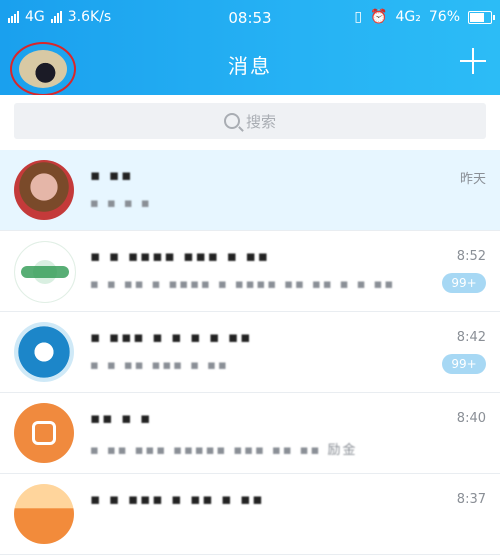 This screenshot has height=555, width=500. I want to click on conversation-name: ▪ ▪ ▪▪▪▪ ▪▪▪ ▪ ▪▪, so click(180, 256).